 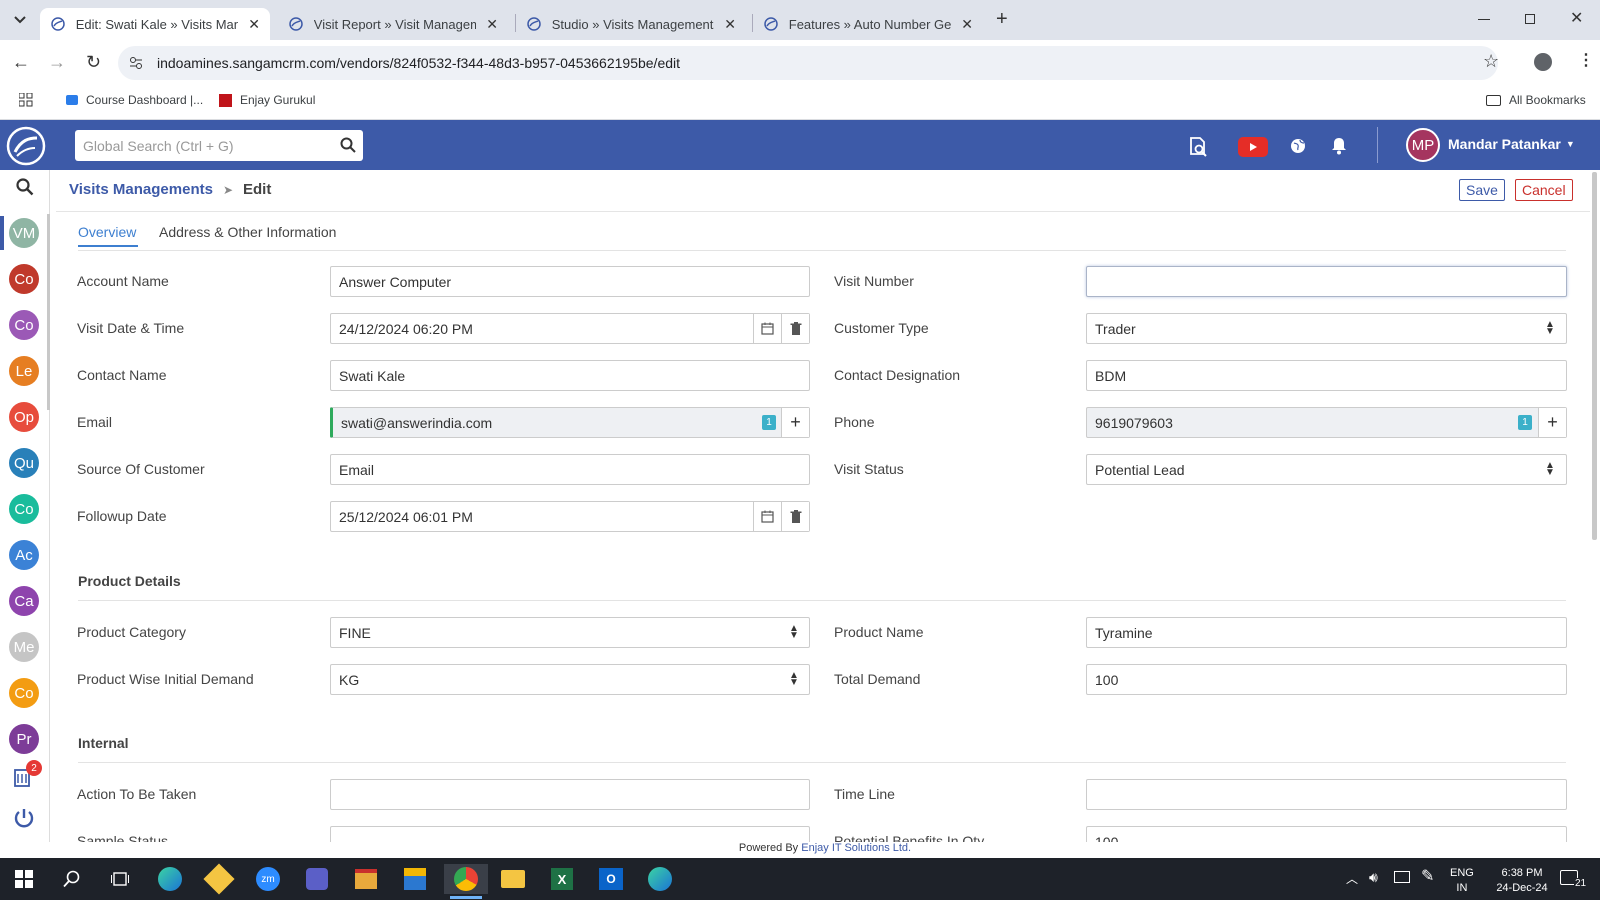 I want to click on restore-icon, so click(x=1530, y=19).